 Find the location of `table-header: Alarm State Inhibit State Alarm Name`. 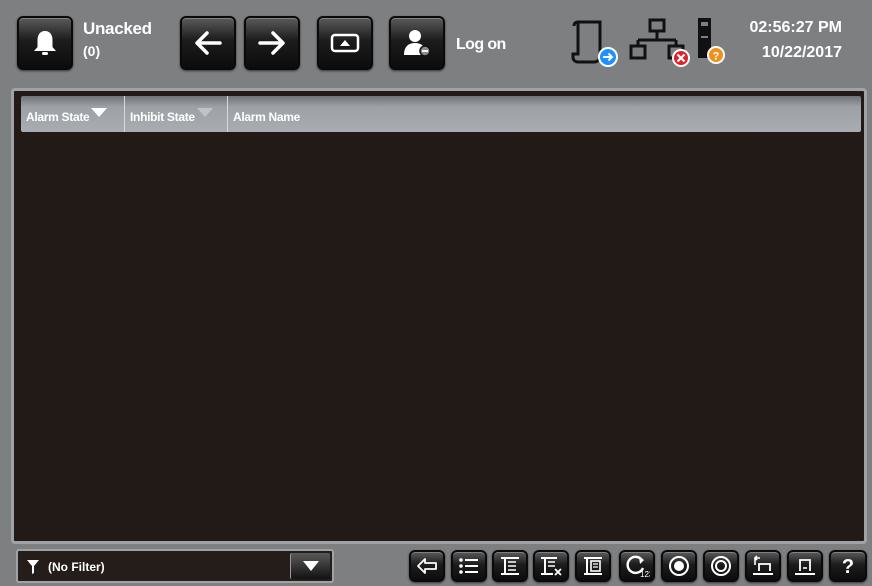

table-header: Alarm State Inhibit State Alarm Name is located at coordinates (441, 114).